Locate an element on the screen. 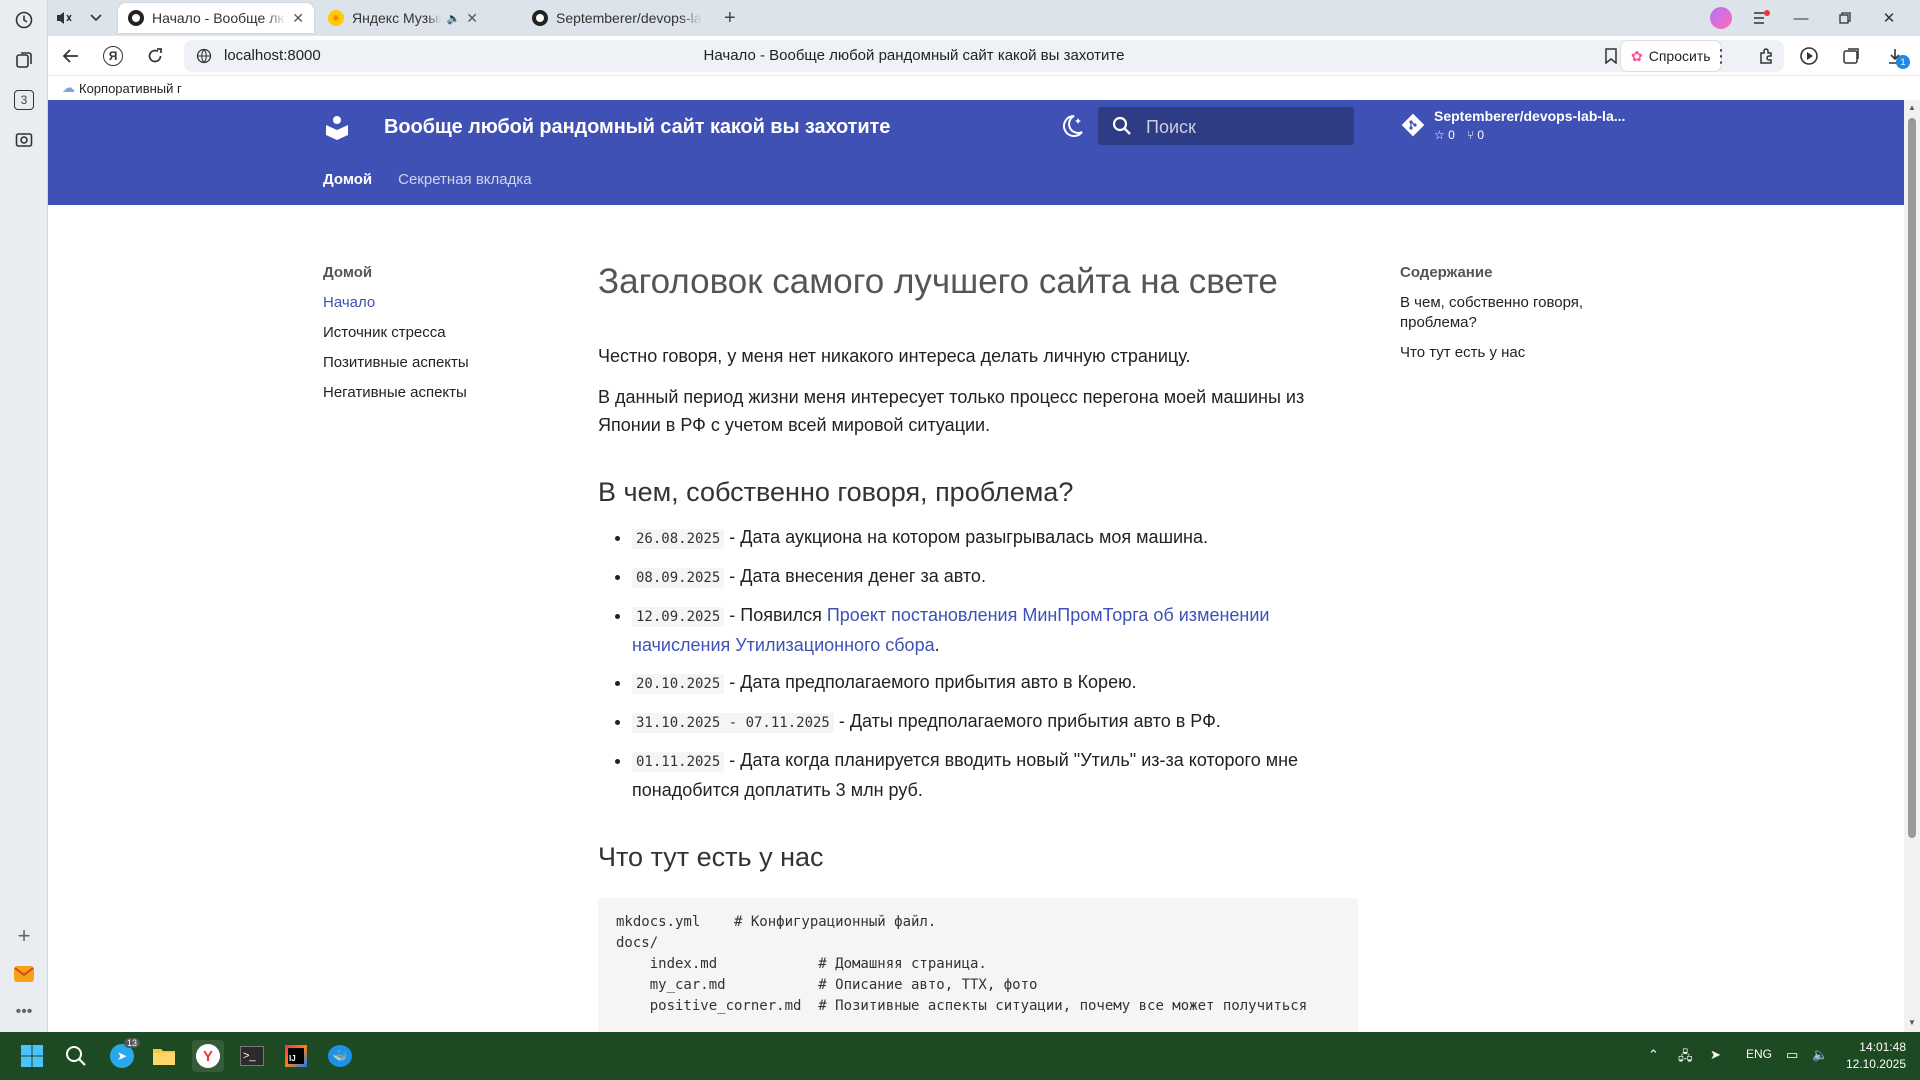 Image resolution: width=1920 pixels, height=1080 pixels. nav-heading: Домой is located at coordinates (348, 272).